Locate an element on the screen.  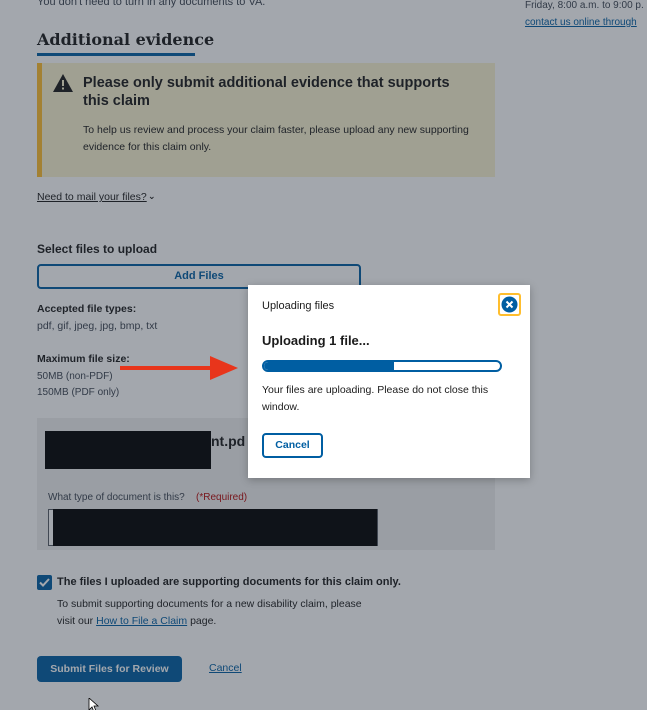
modal-cancel-button: Cancel is located at coordinates (292, 445).